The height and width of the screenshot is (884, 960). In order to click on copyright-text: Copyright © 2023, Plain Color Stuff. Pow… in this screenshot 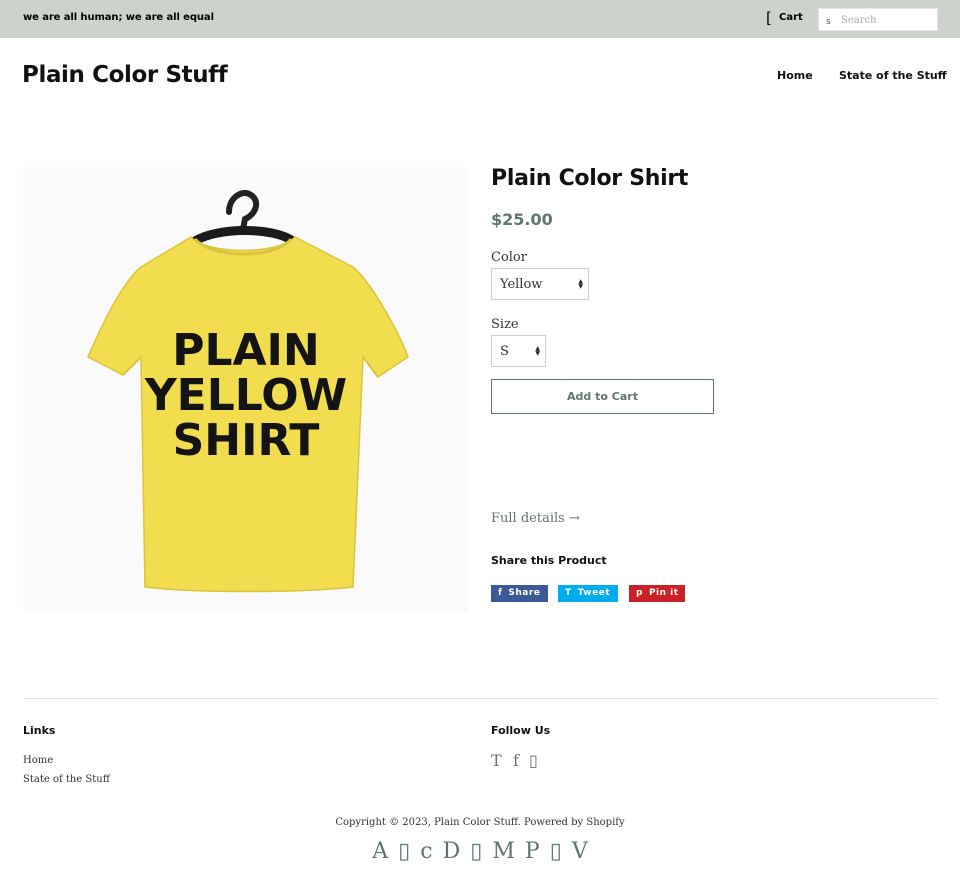, I will do `click(480, 822)`.